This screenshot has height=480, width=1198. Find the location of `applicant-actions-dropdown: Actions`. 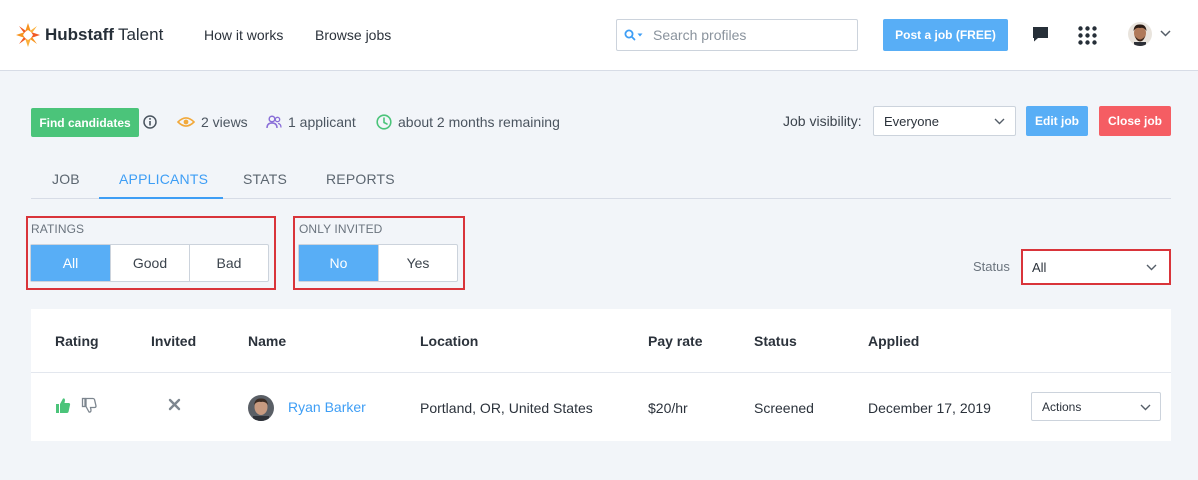

applicant-actions-dropdown: Actions is located at coordinates (1096, 406).